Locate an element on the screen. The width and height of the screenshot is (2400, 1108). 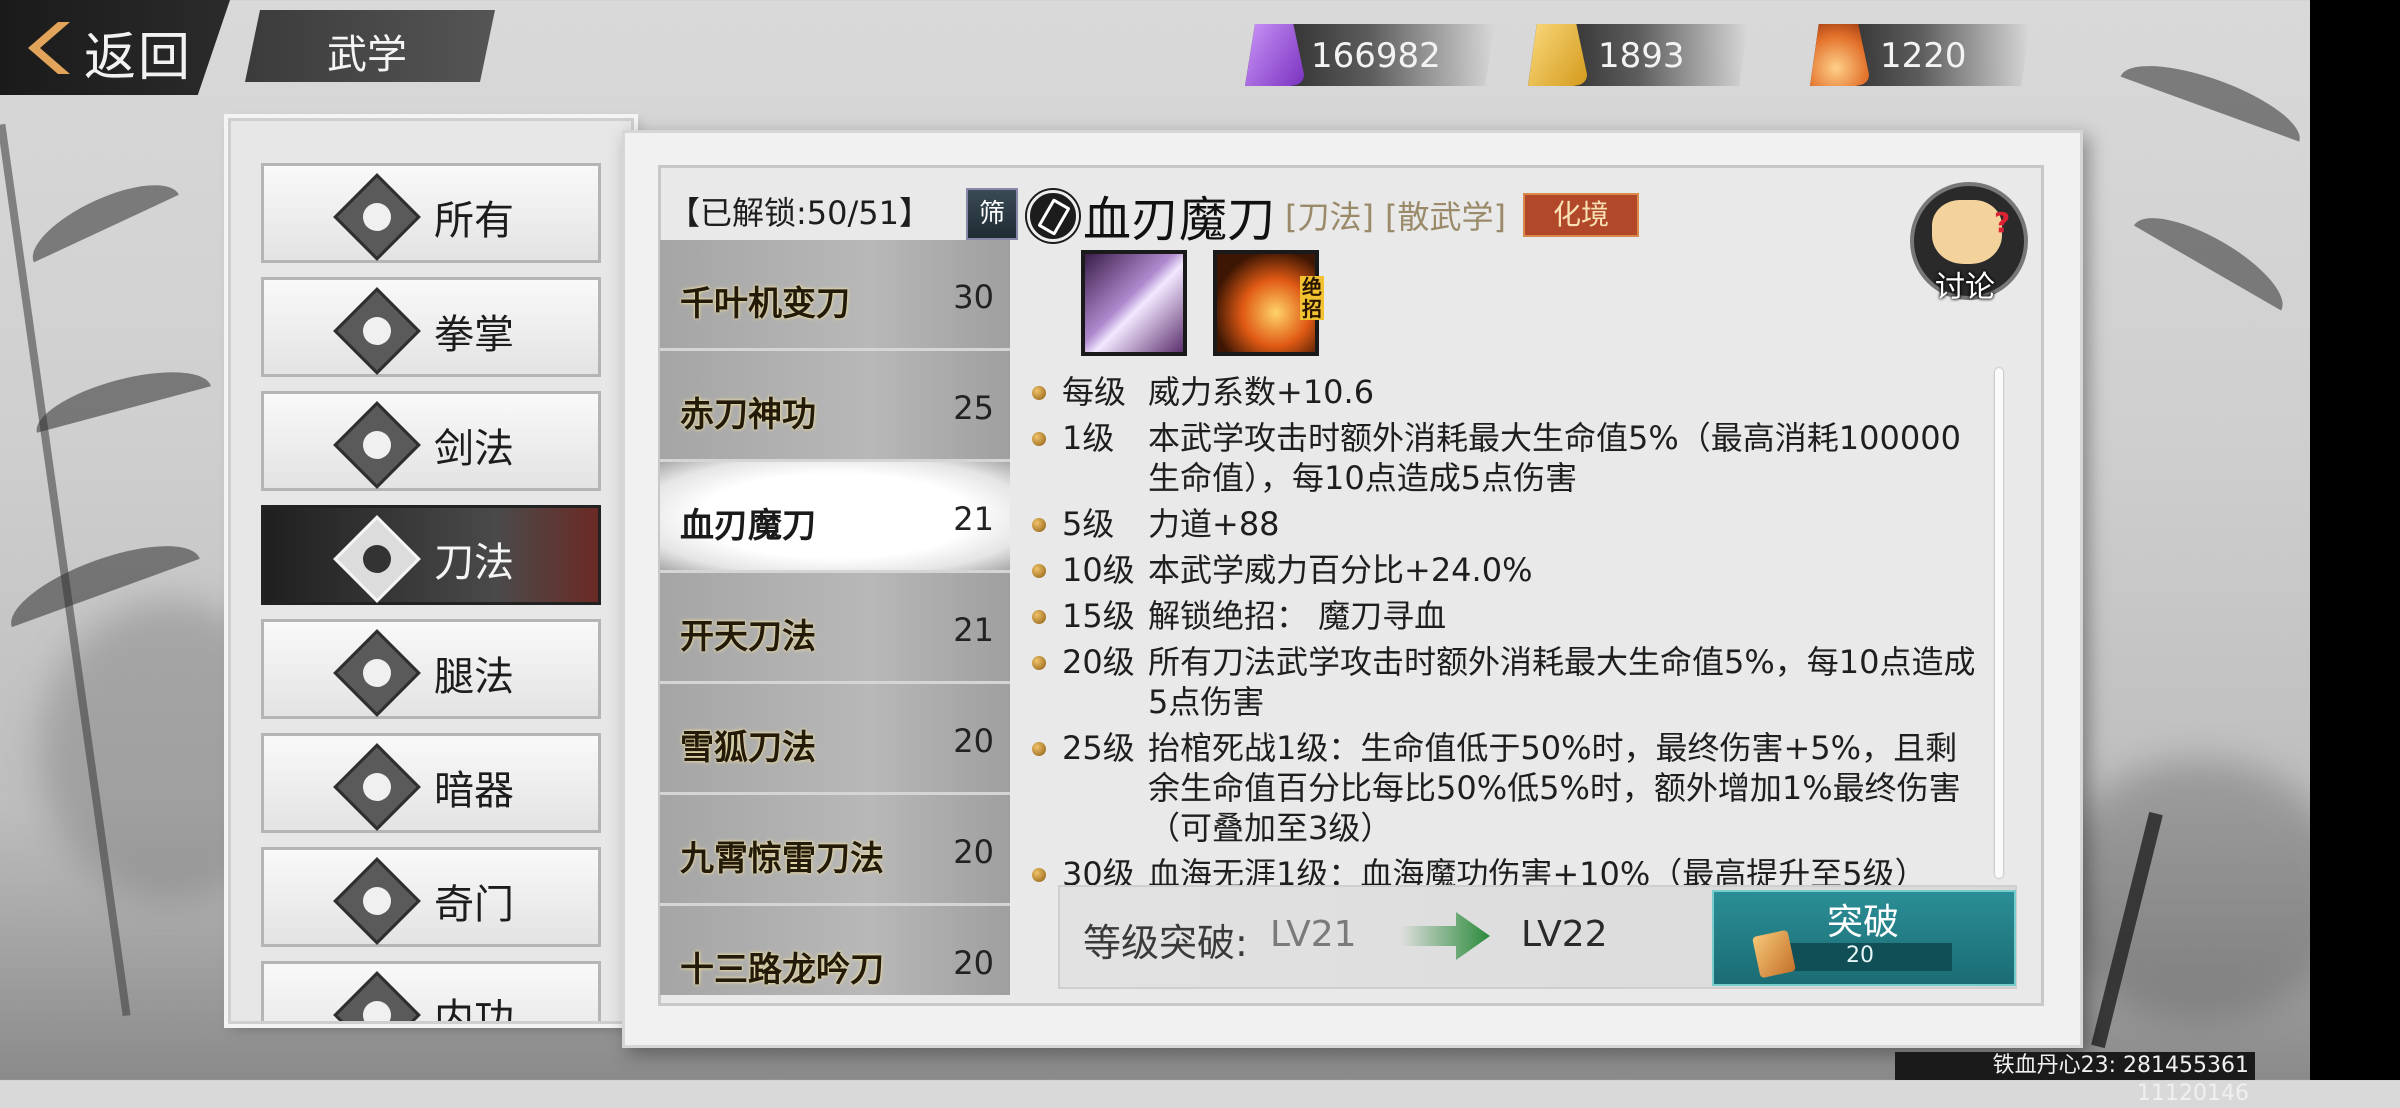
chevron-left-icon is located at coordinates (49, 48).